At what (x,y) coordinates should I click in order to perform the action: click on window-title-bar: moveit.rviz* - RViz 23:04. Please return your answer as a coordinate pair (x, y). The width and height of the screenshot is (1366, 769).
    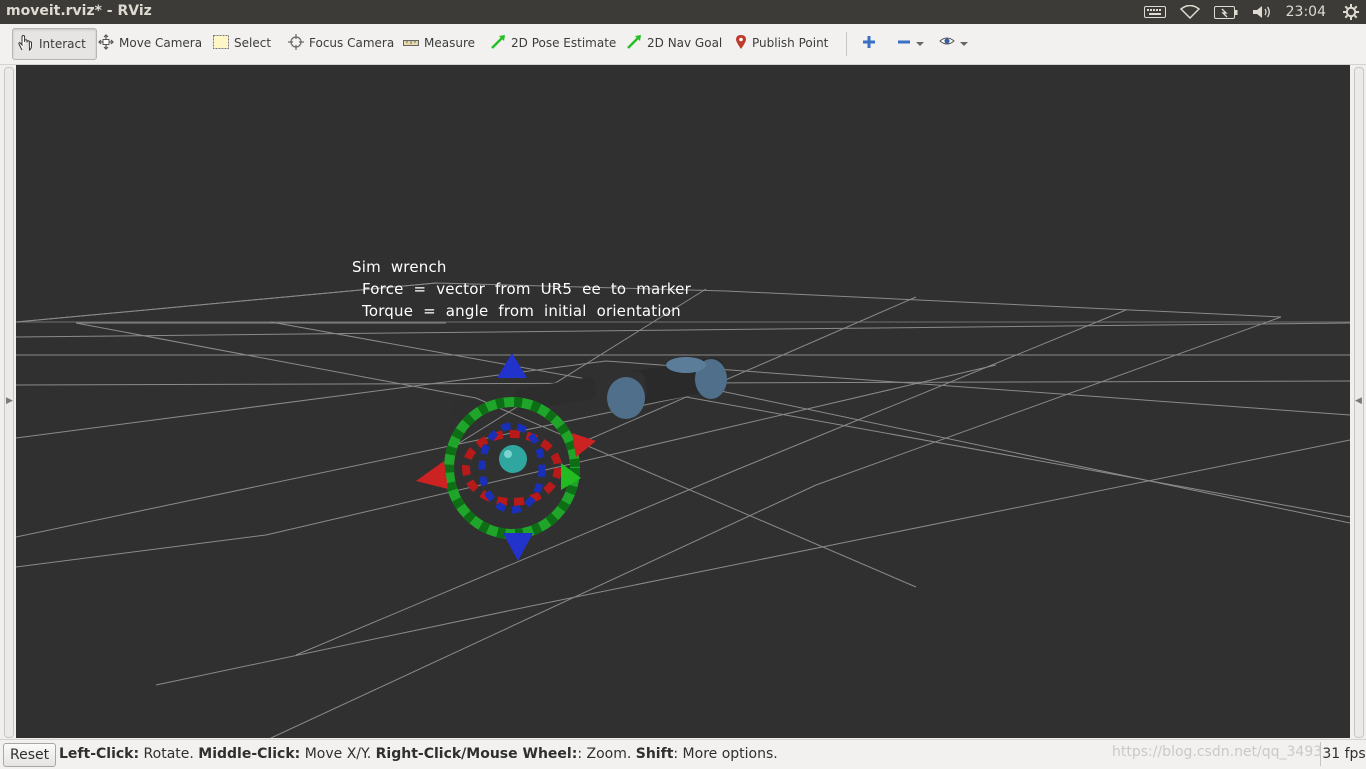
    Looking at the image, I should click on (683, 12).